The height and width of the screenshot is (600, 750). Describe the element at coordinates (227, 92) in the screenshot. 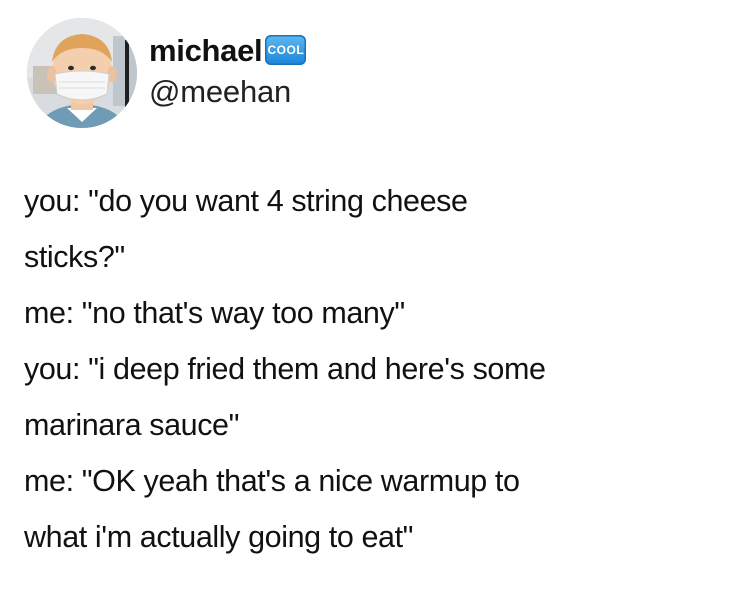

I see `user-handle: @meehan` at that location.